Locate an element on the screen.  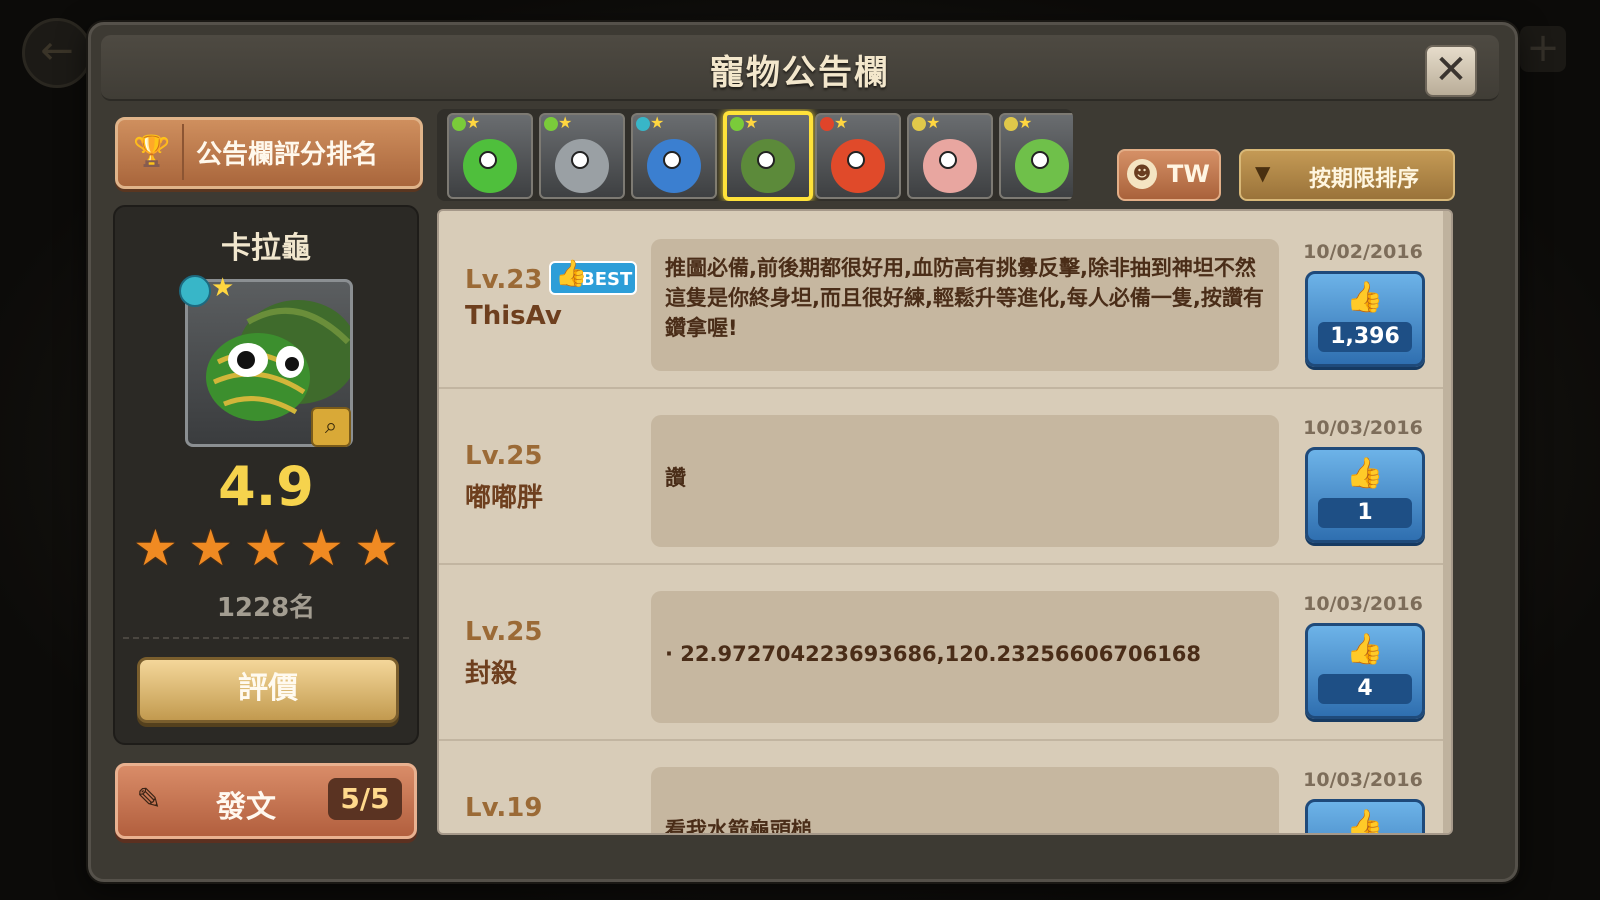
pet-card: 卡拉龜 ★ ⌕ 4.9 ★ ★ ★ ★ ★ 1228名 評價 is located at coordinates (266, 475).